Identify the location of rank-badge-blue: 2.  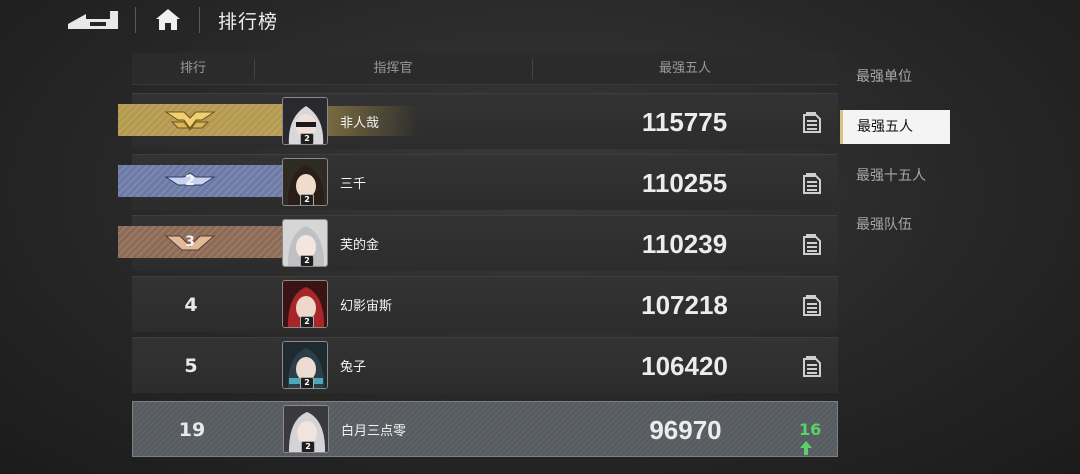
(200, 181).